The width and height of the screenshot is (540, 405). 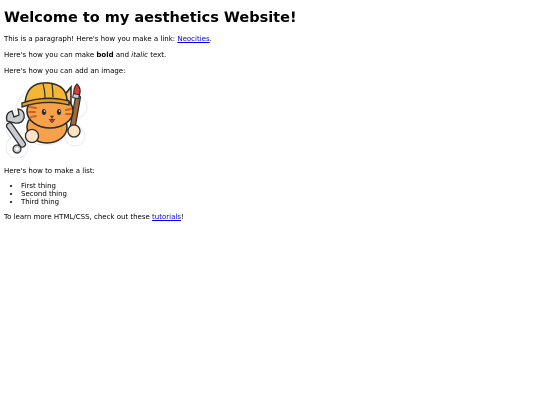 I want to click on bullet-list: First thing Second thing Third thing, so click(x=270, y=194).